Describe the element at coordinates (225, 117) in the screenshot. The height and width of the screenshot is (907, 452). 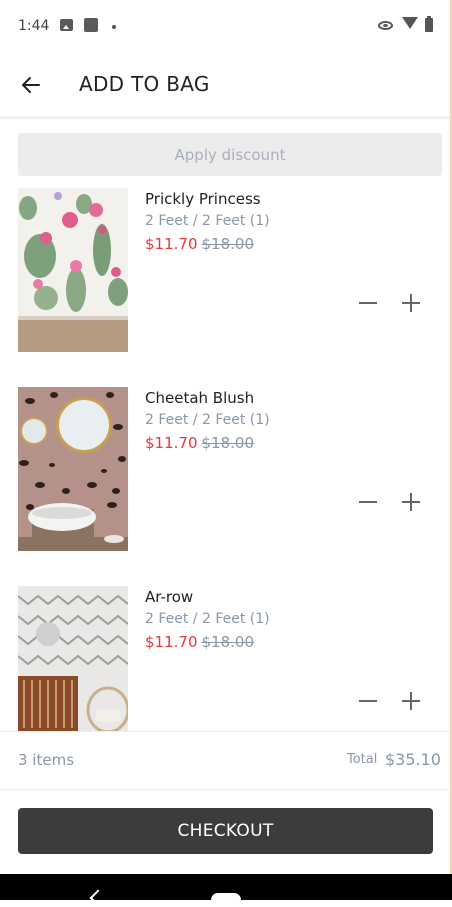
I see `header-divider` at that location.